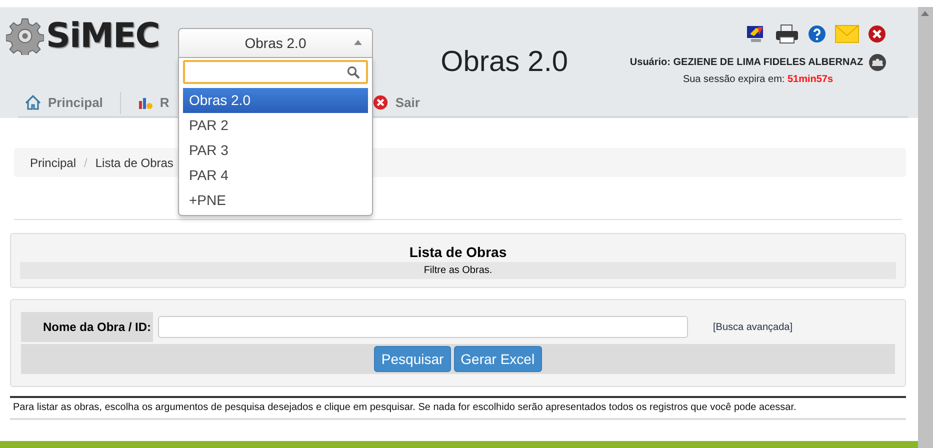 The height and width of the screenshot is (448, 933). What do you see at coordinates (353, 72) in the screenshot?
I see `search-icon` at bounding box center [353, 72].